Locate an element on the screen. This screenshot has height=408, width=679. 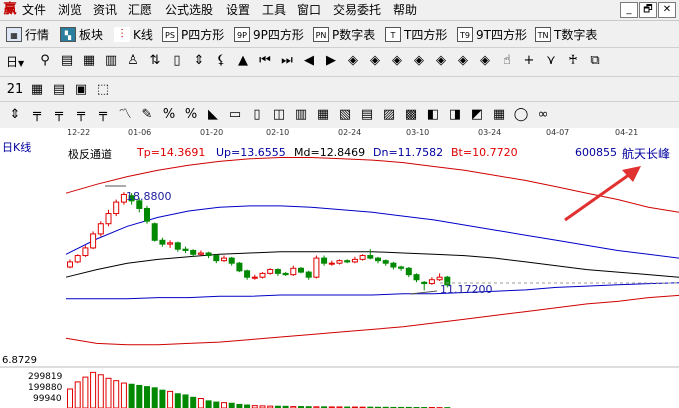
menu-settings: 设置 is located at coordinates (238, 10).